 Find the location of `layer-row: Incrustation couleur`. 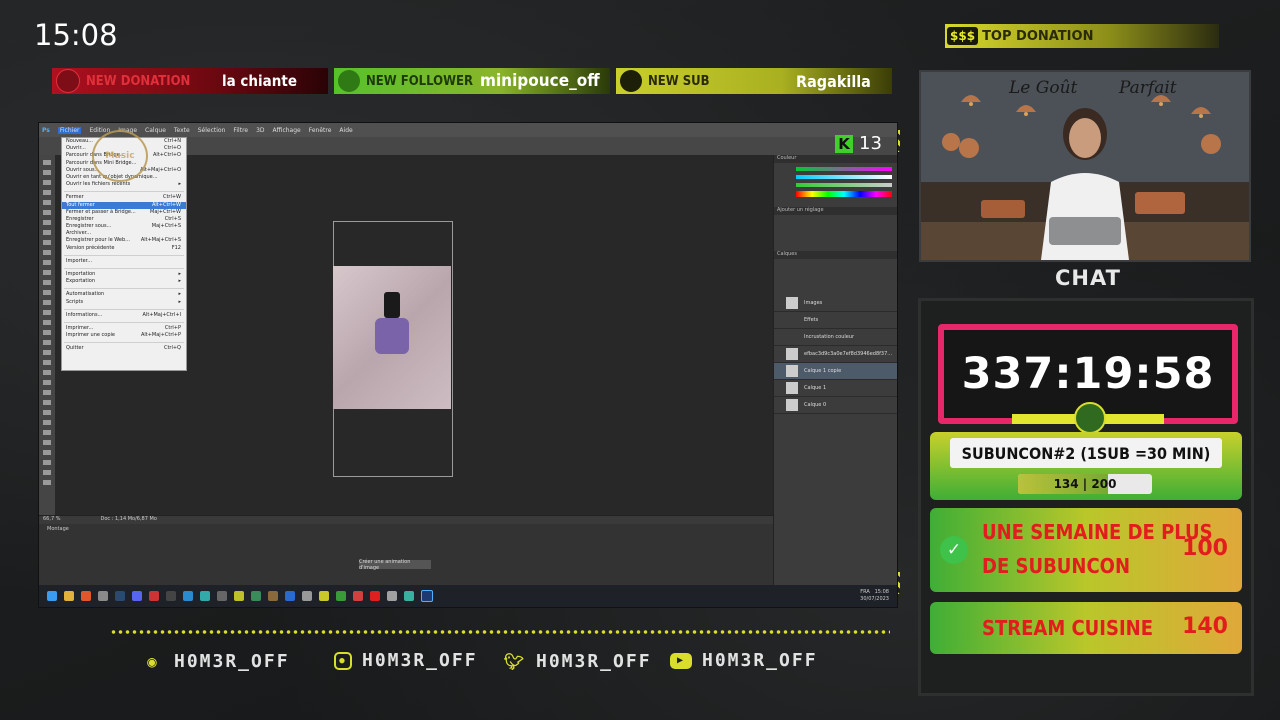

layer-row: Incrustation couleur is located at coordinates (835, 337).